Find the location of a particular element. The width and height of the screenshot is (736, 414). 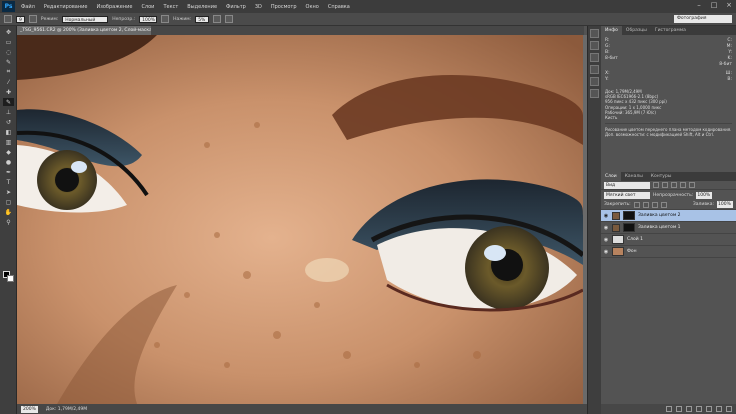

tab-paths: Контуры is located at coordinates (661, 176).